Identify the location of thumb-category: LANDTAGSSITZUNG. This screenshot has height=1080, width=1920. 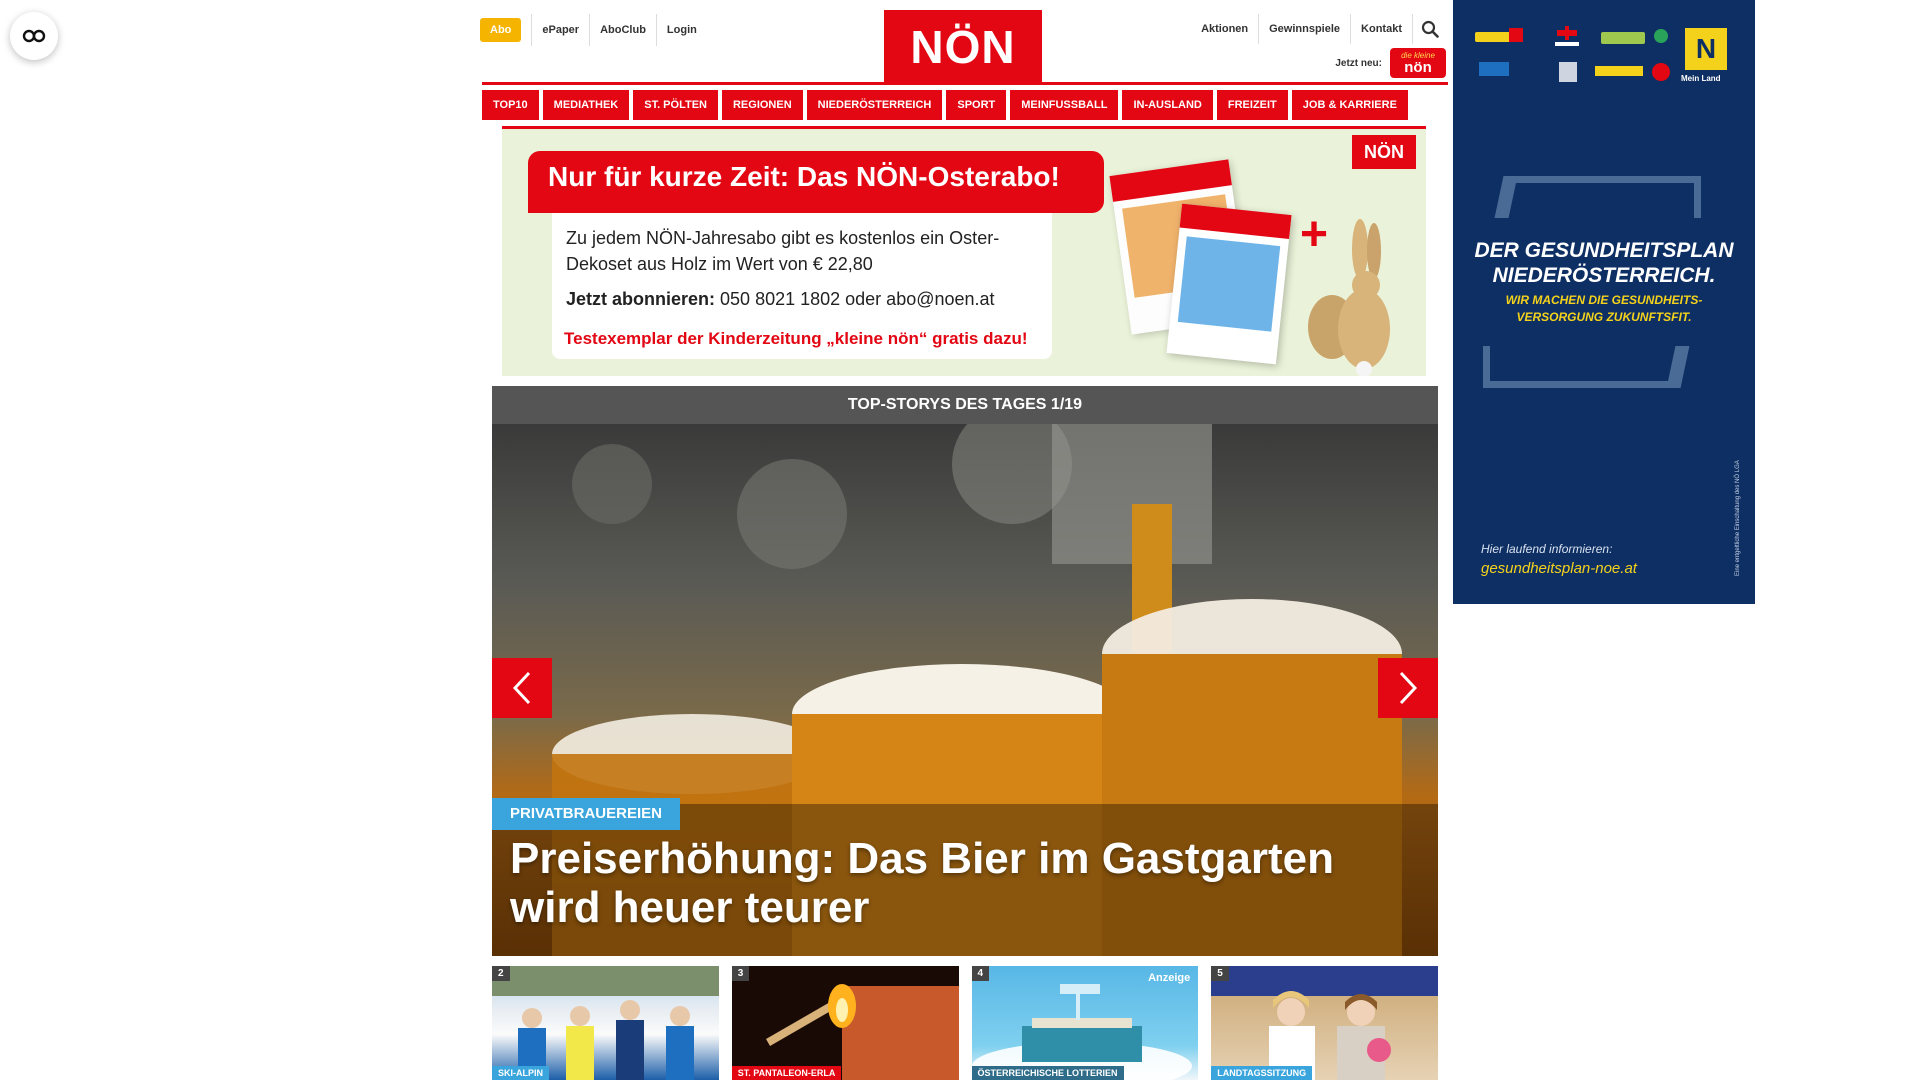
(1262, 1073).